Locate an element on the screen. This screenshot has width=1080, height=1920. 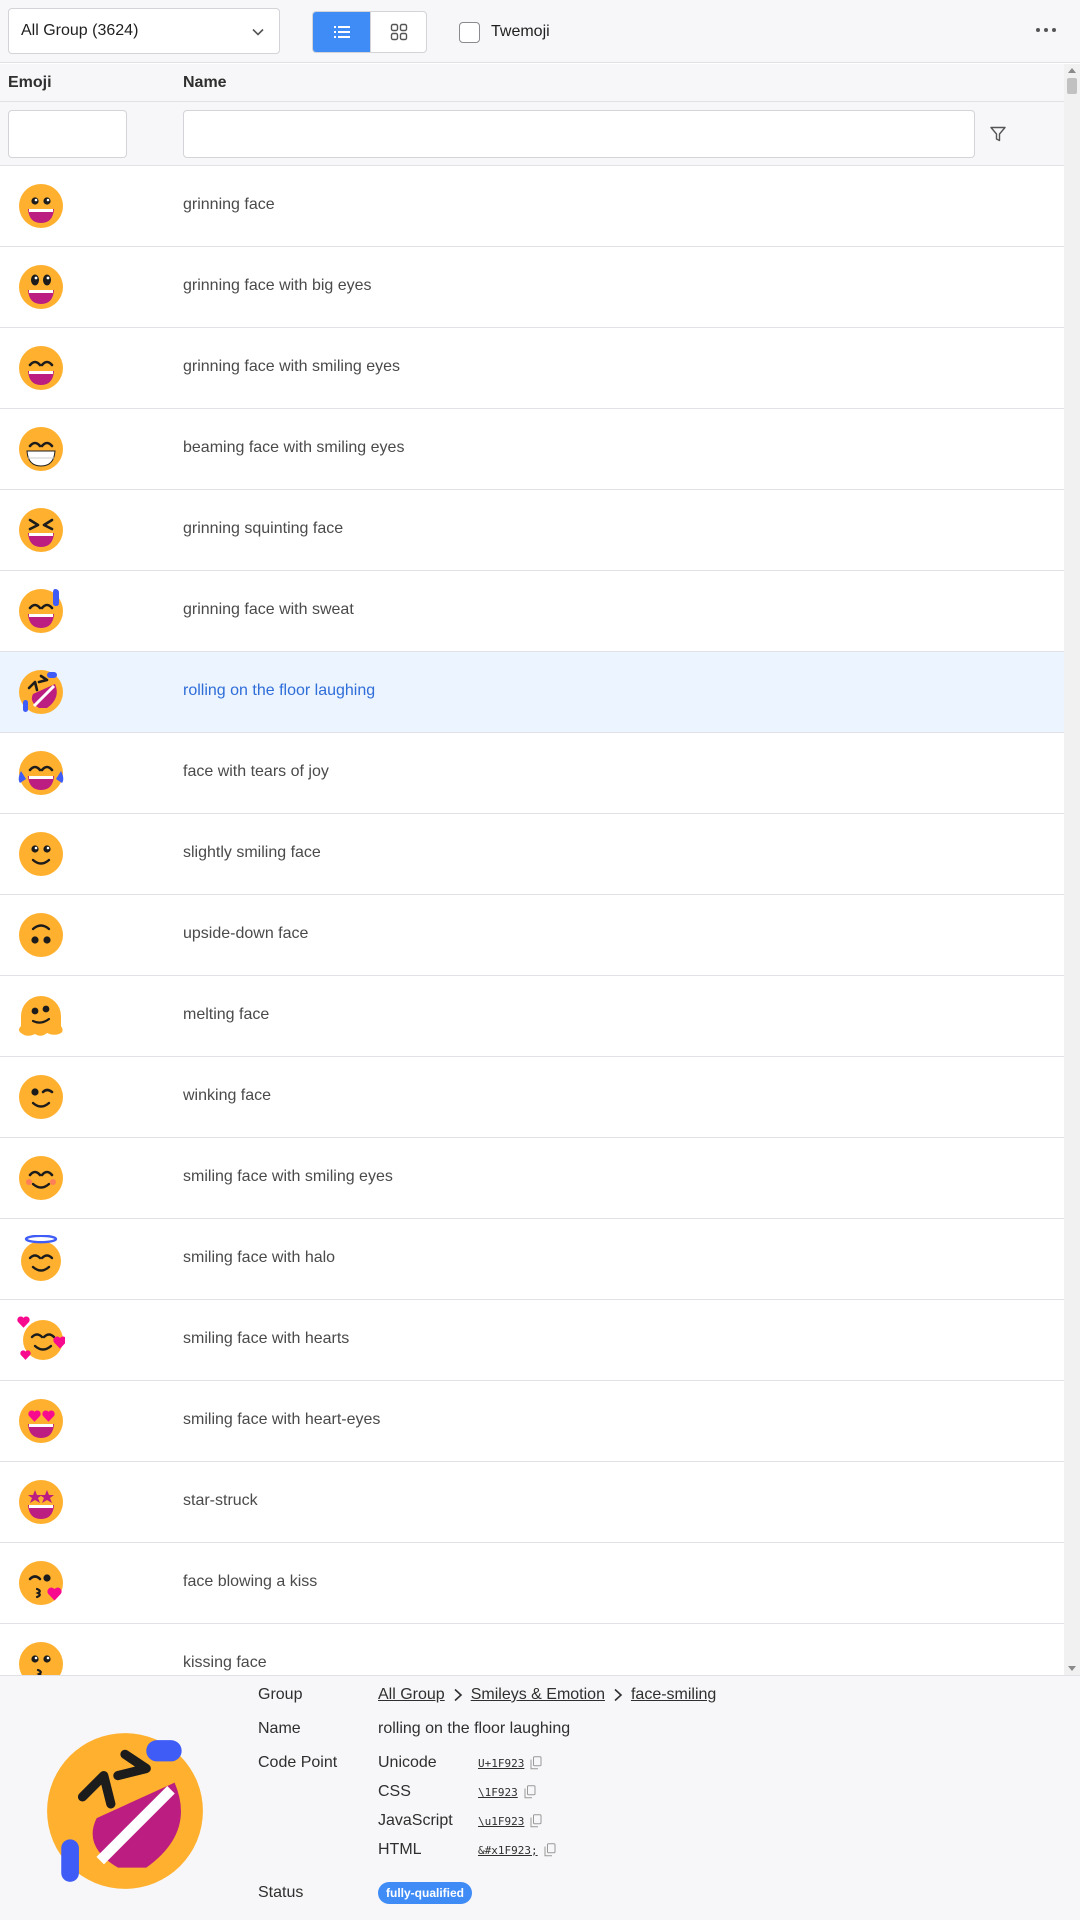
emoji-name-value: rolling on the floor laughing is located at coordinates (474, 1728).